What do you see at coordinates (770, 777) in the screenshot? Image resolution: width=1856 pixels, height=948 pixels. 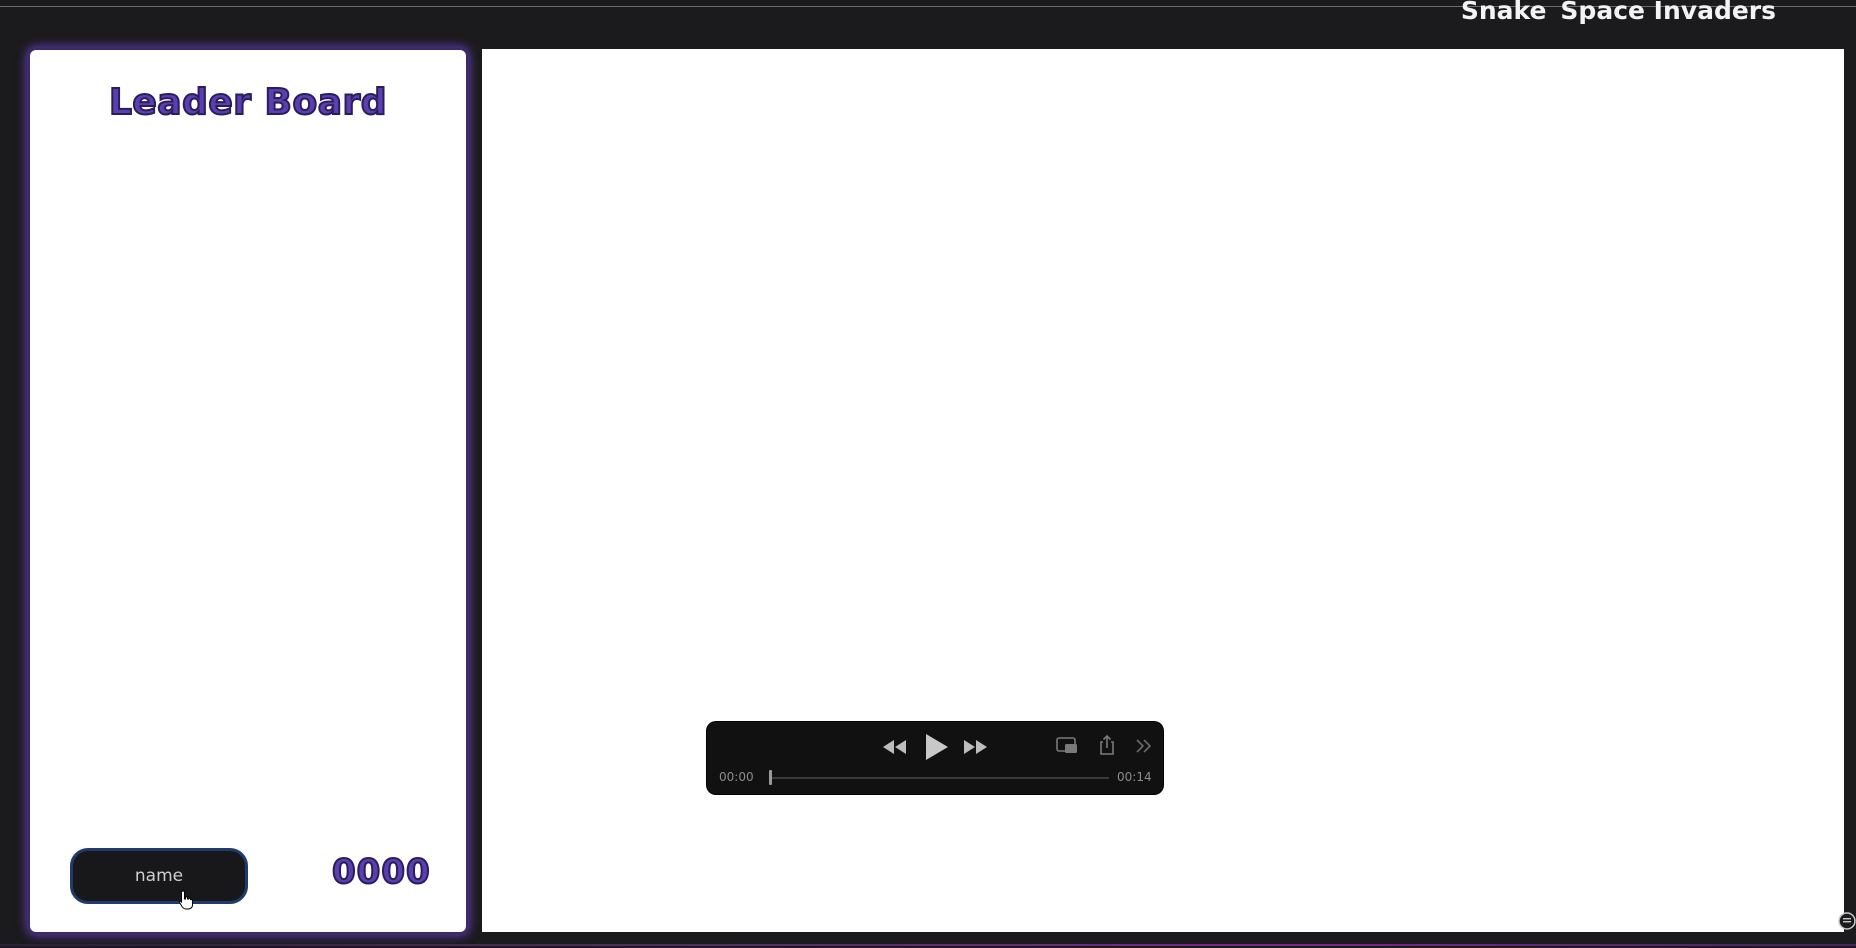 I see `progress-thumb` at bounding box center [770, 777].